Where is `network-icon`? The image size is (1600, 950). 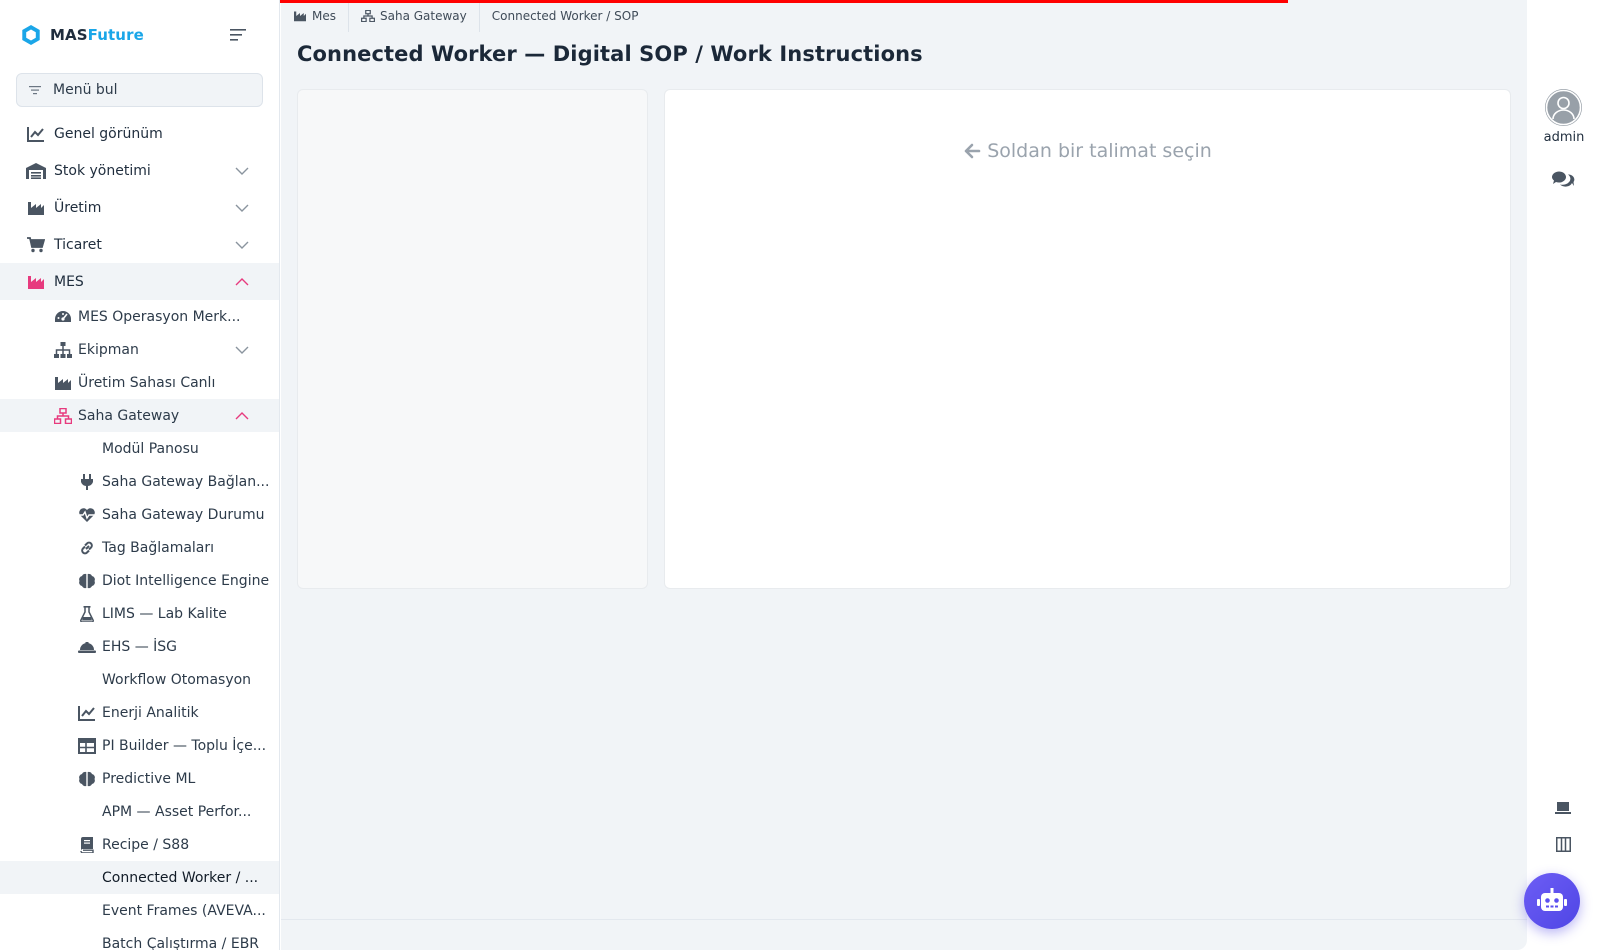
network-icon is located at coordinates (63, 416).